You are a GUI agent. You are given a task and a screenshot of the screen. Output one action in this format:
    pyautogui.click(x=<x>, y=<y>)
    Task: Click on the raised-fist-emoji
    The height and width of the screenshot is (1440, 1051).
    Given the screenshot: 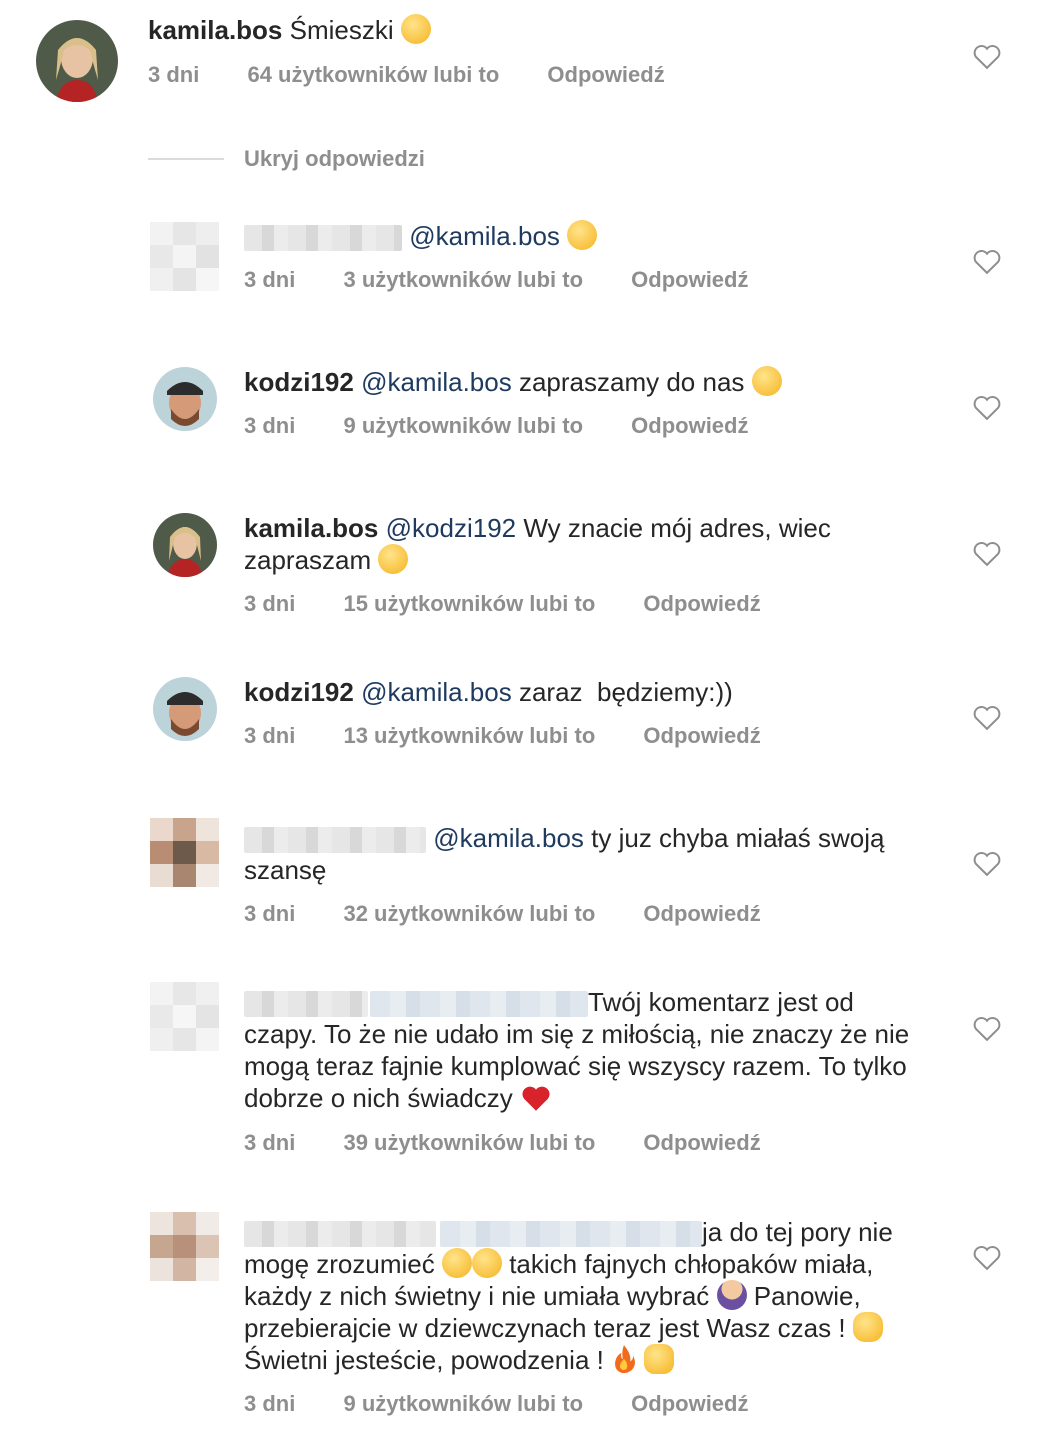 What is the action you would take?
    pyautogui.click(x=659, y=1359)
    